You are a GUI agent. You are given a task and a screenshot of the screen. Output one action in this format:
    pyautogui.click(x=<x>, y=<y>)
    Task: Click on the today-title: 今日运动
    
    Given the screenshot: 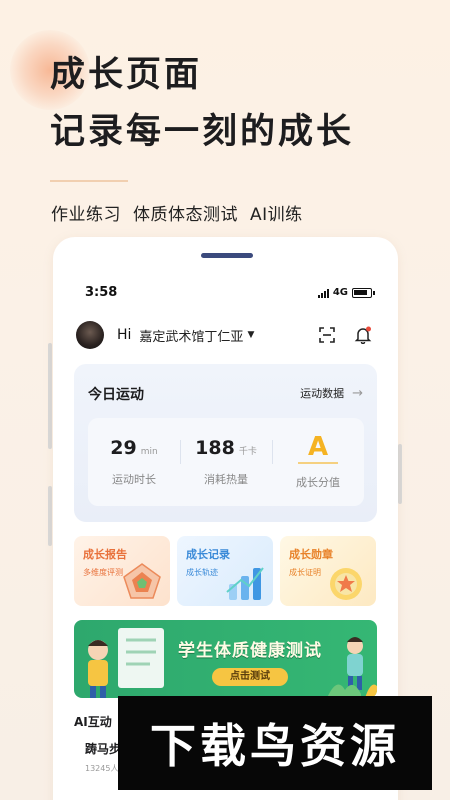 What is the action you would take?
    pyautogui.click(x=116, y=395)
    